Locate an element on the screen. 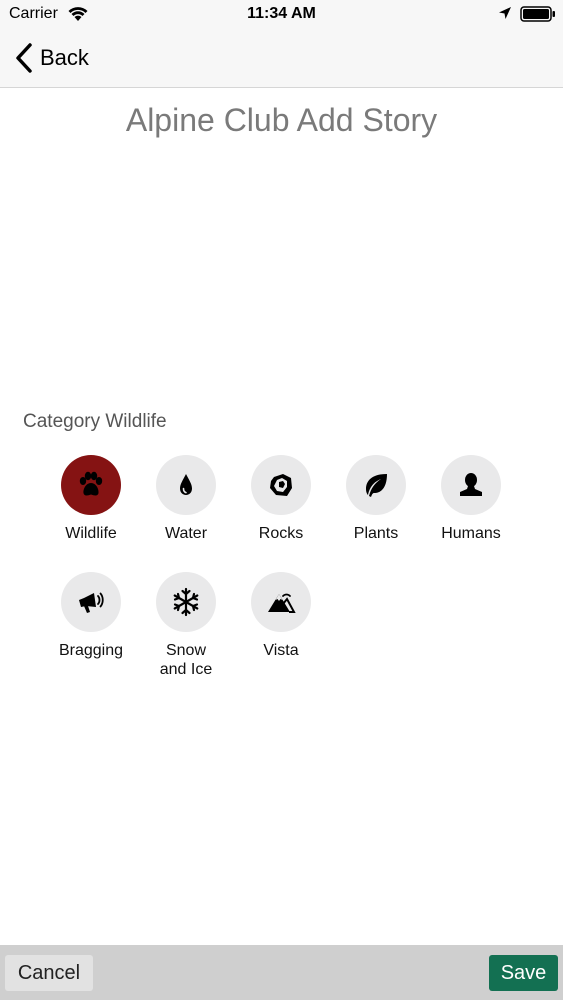 The width and height of the screenshot is (563, 1000). category-vista: Vista is located at coordinates (281, 616).